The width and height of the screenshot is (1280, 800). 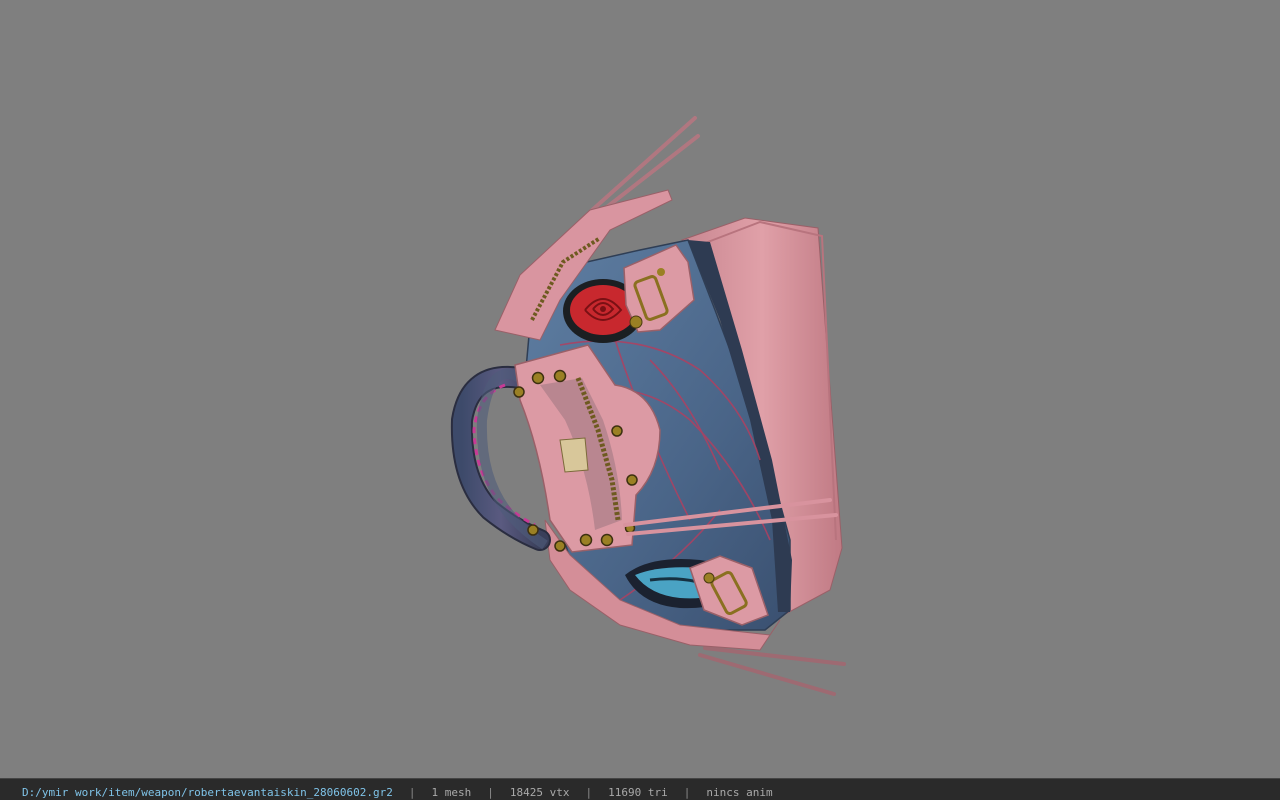 What do you see at coordinates (451, 792) in the screenshot?
I see `mesh-count: 1 mesh` at bounding box center [451, 792].